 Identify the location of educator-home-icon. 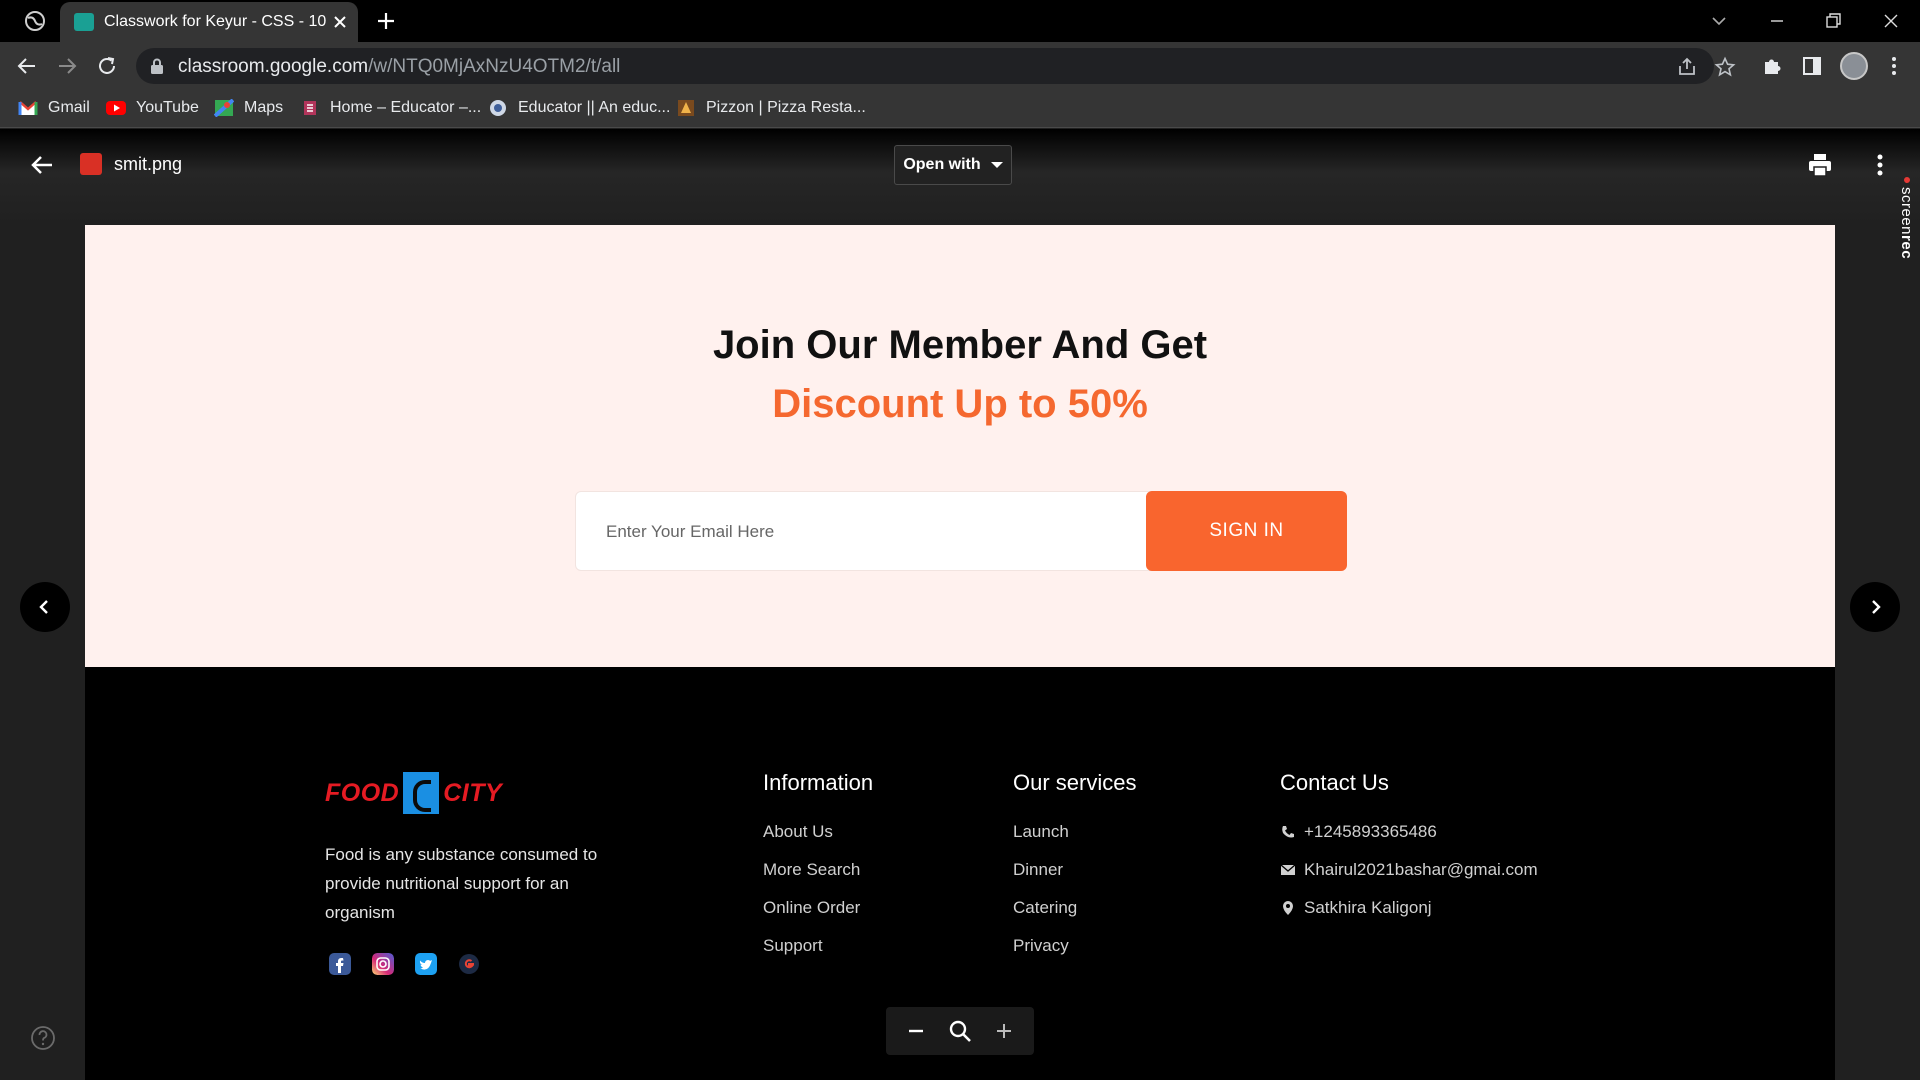
(310, 108).